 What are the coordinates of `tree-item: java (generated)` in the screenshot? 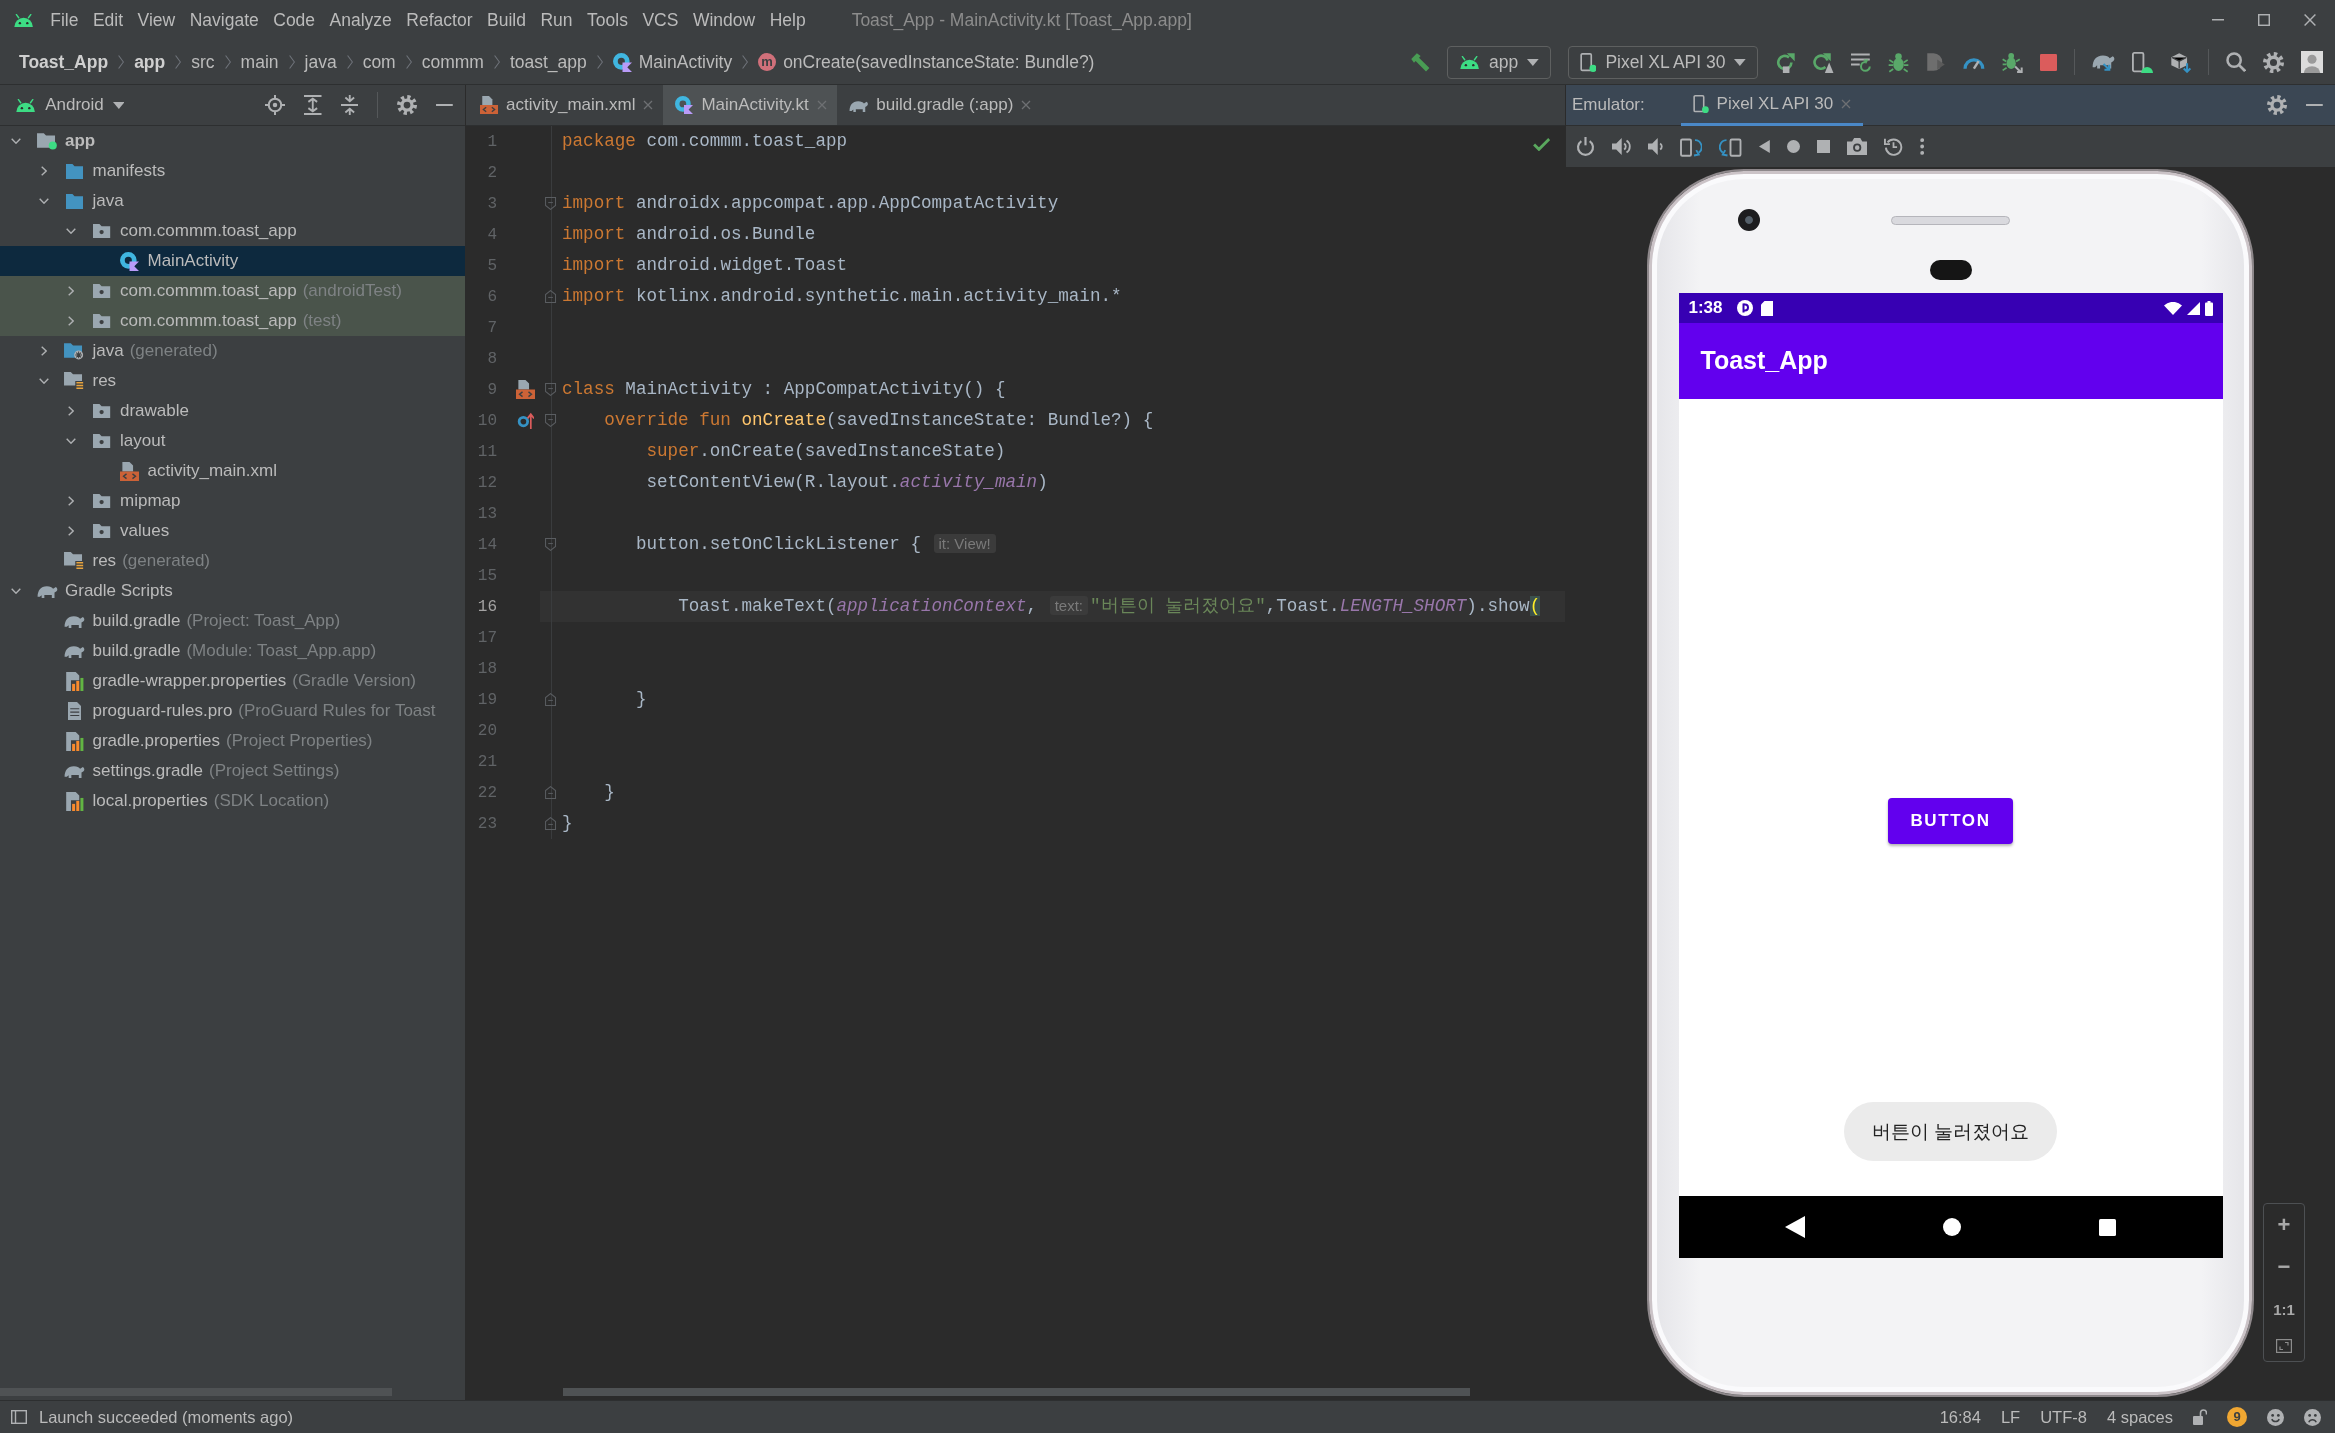 It's located at (232, 351).